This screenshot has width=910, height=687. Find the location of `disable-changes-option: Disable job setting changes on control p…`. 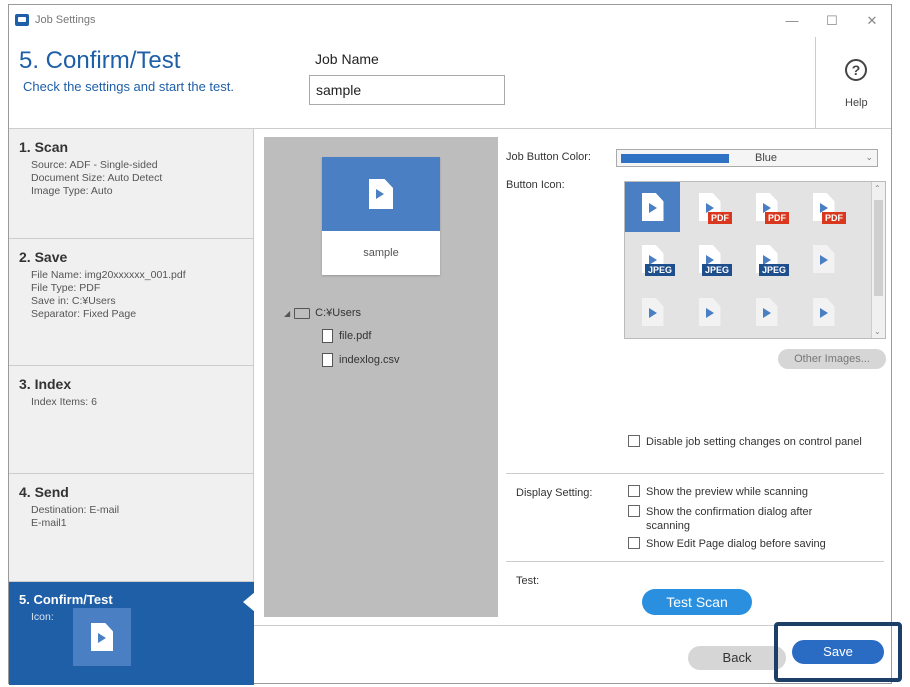

disable-changes-option: Disable job setting changes on control p… is located at coordinates (756, 442).